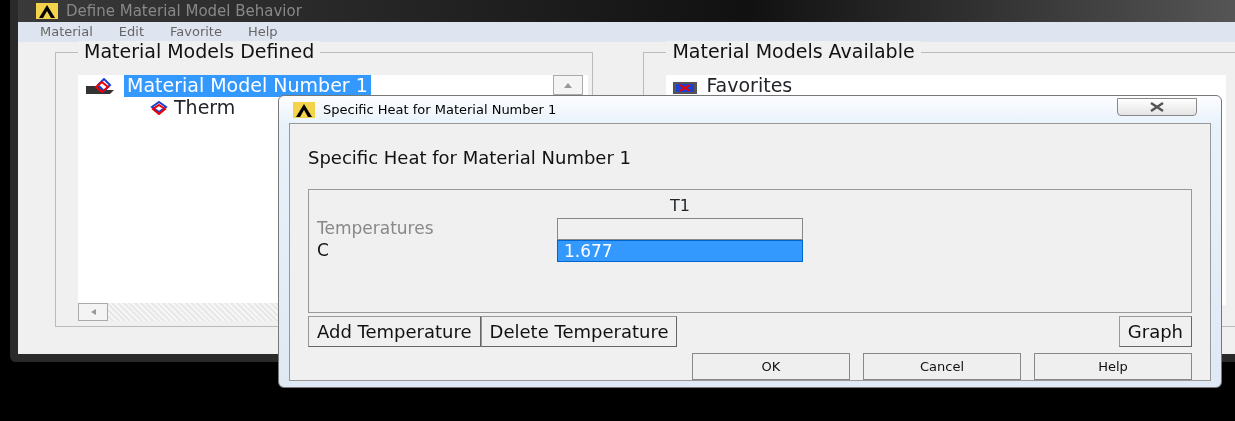 Image resolution: width=1235 pixels, height=421 pixels. I want to click on dialog-heading: Specific Heat for Material Number 1, so click(470, 158).